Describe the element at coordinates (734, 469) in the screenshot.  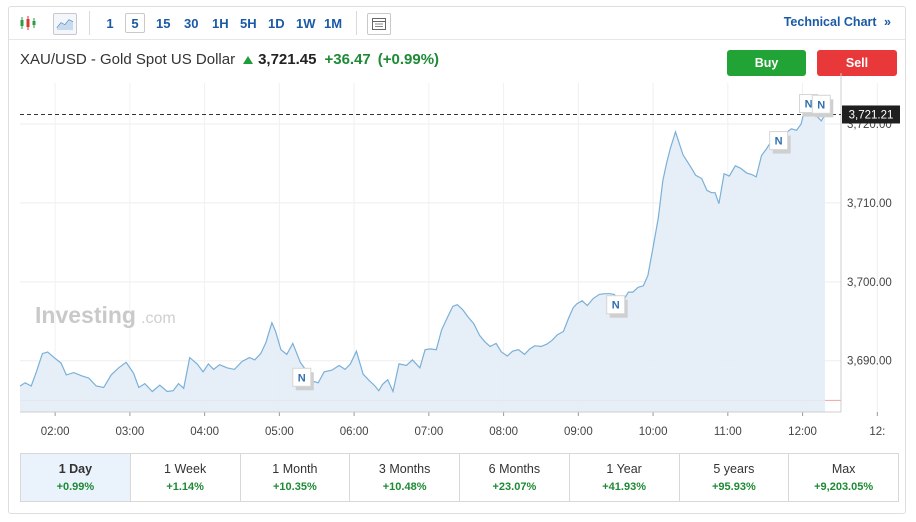
I see `range-label: 5 years` at that location.